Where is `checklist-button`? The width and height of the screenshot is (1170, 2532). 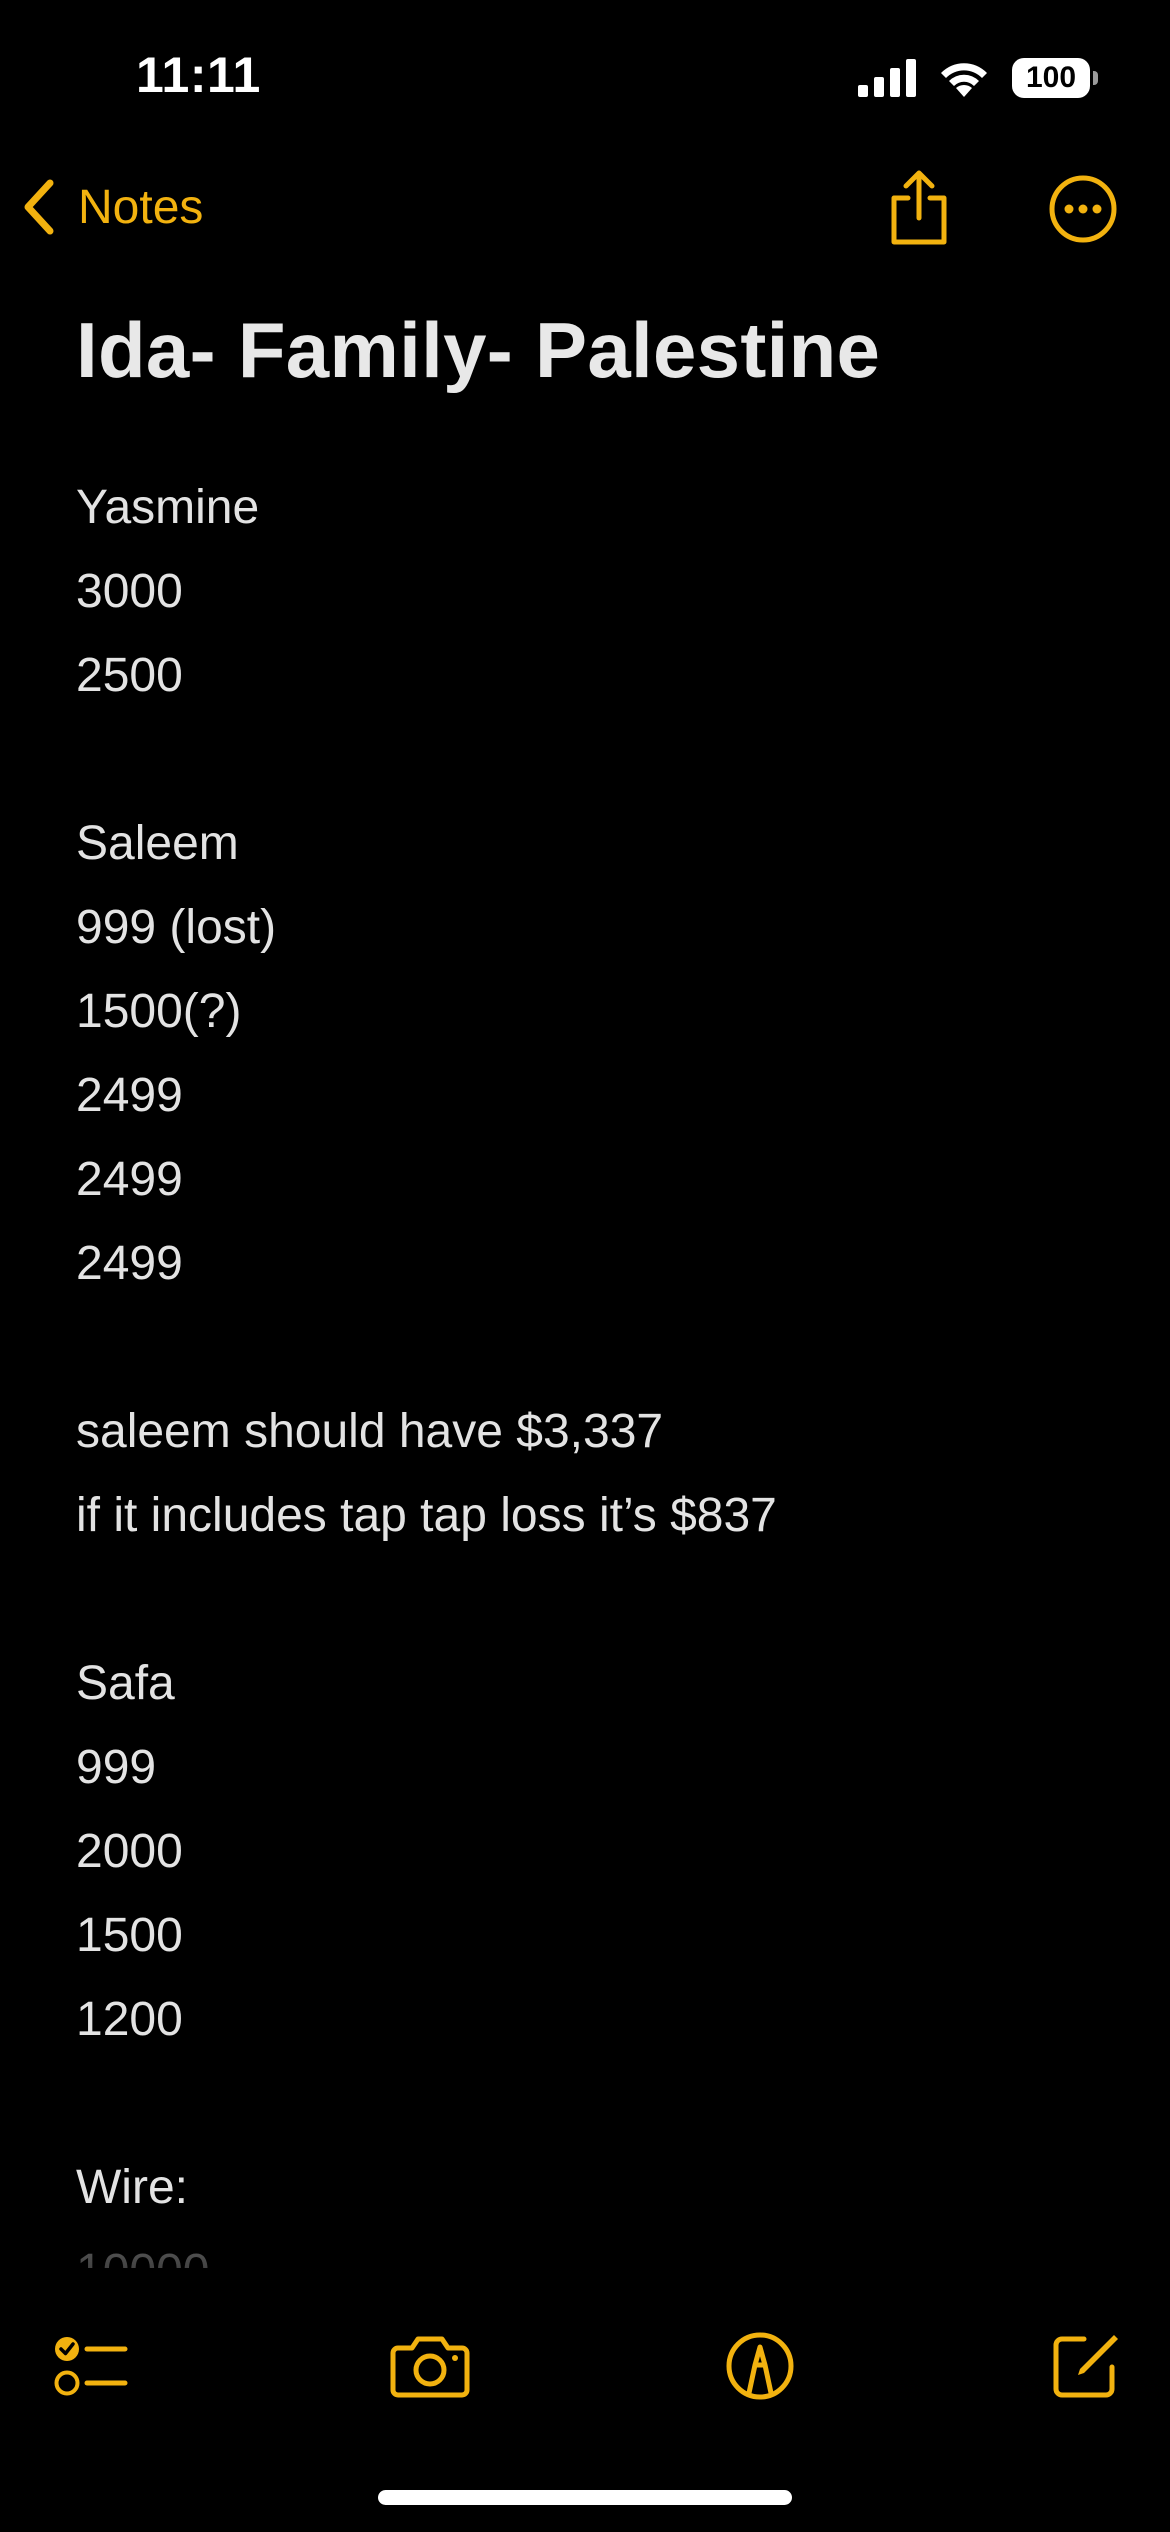 checklist-button is located at coordinates (91, 2366).